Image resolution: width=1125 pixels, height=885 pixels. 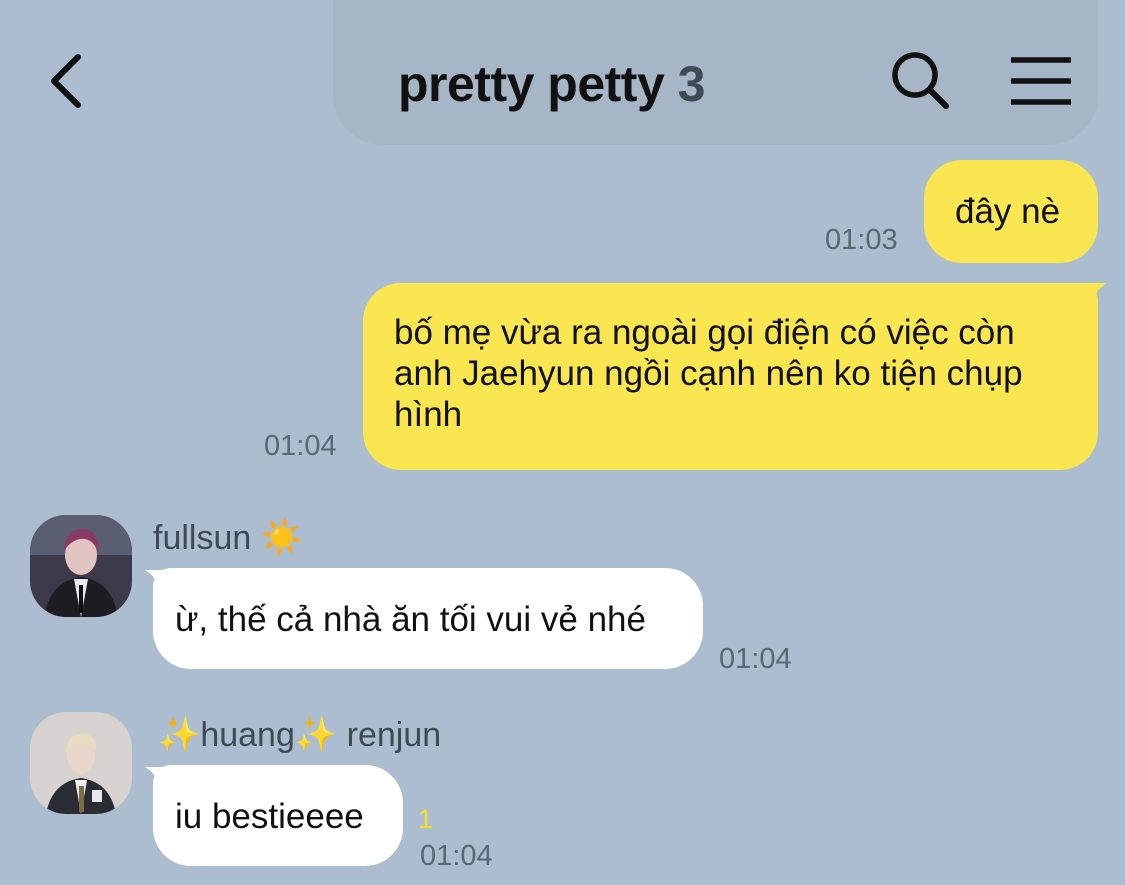 I want to click on search-button, so click(x=921, y=81).